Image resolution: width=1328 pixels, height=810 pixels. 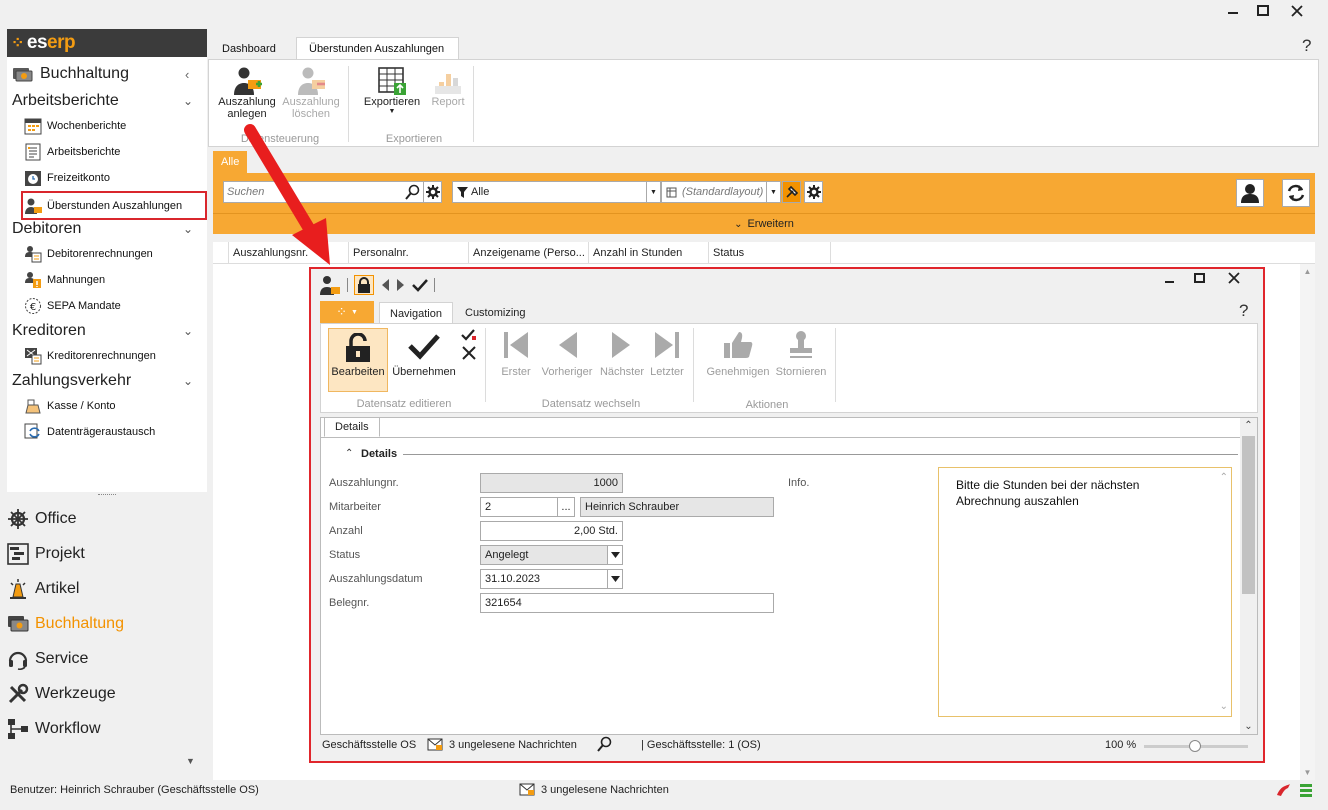 What do you see at coordinates (66, 178) in the screenshot?
I see `sidebar-item-freizeitkonto: Freizeitkonto` at bounding box center [66, 178].